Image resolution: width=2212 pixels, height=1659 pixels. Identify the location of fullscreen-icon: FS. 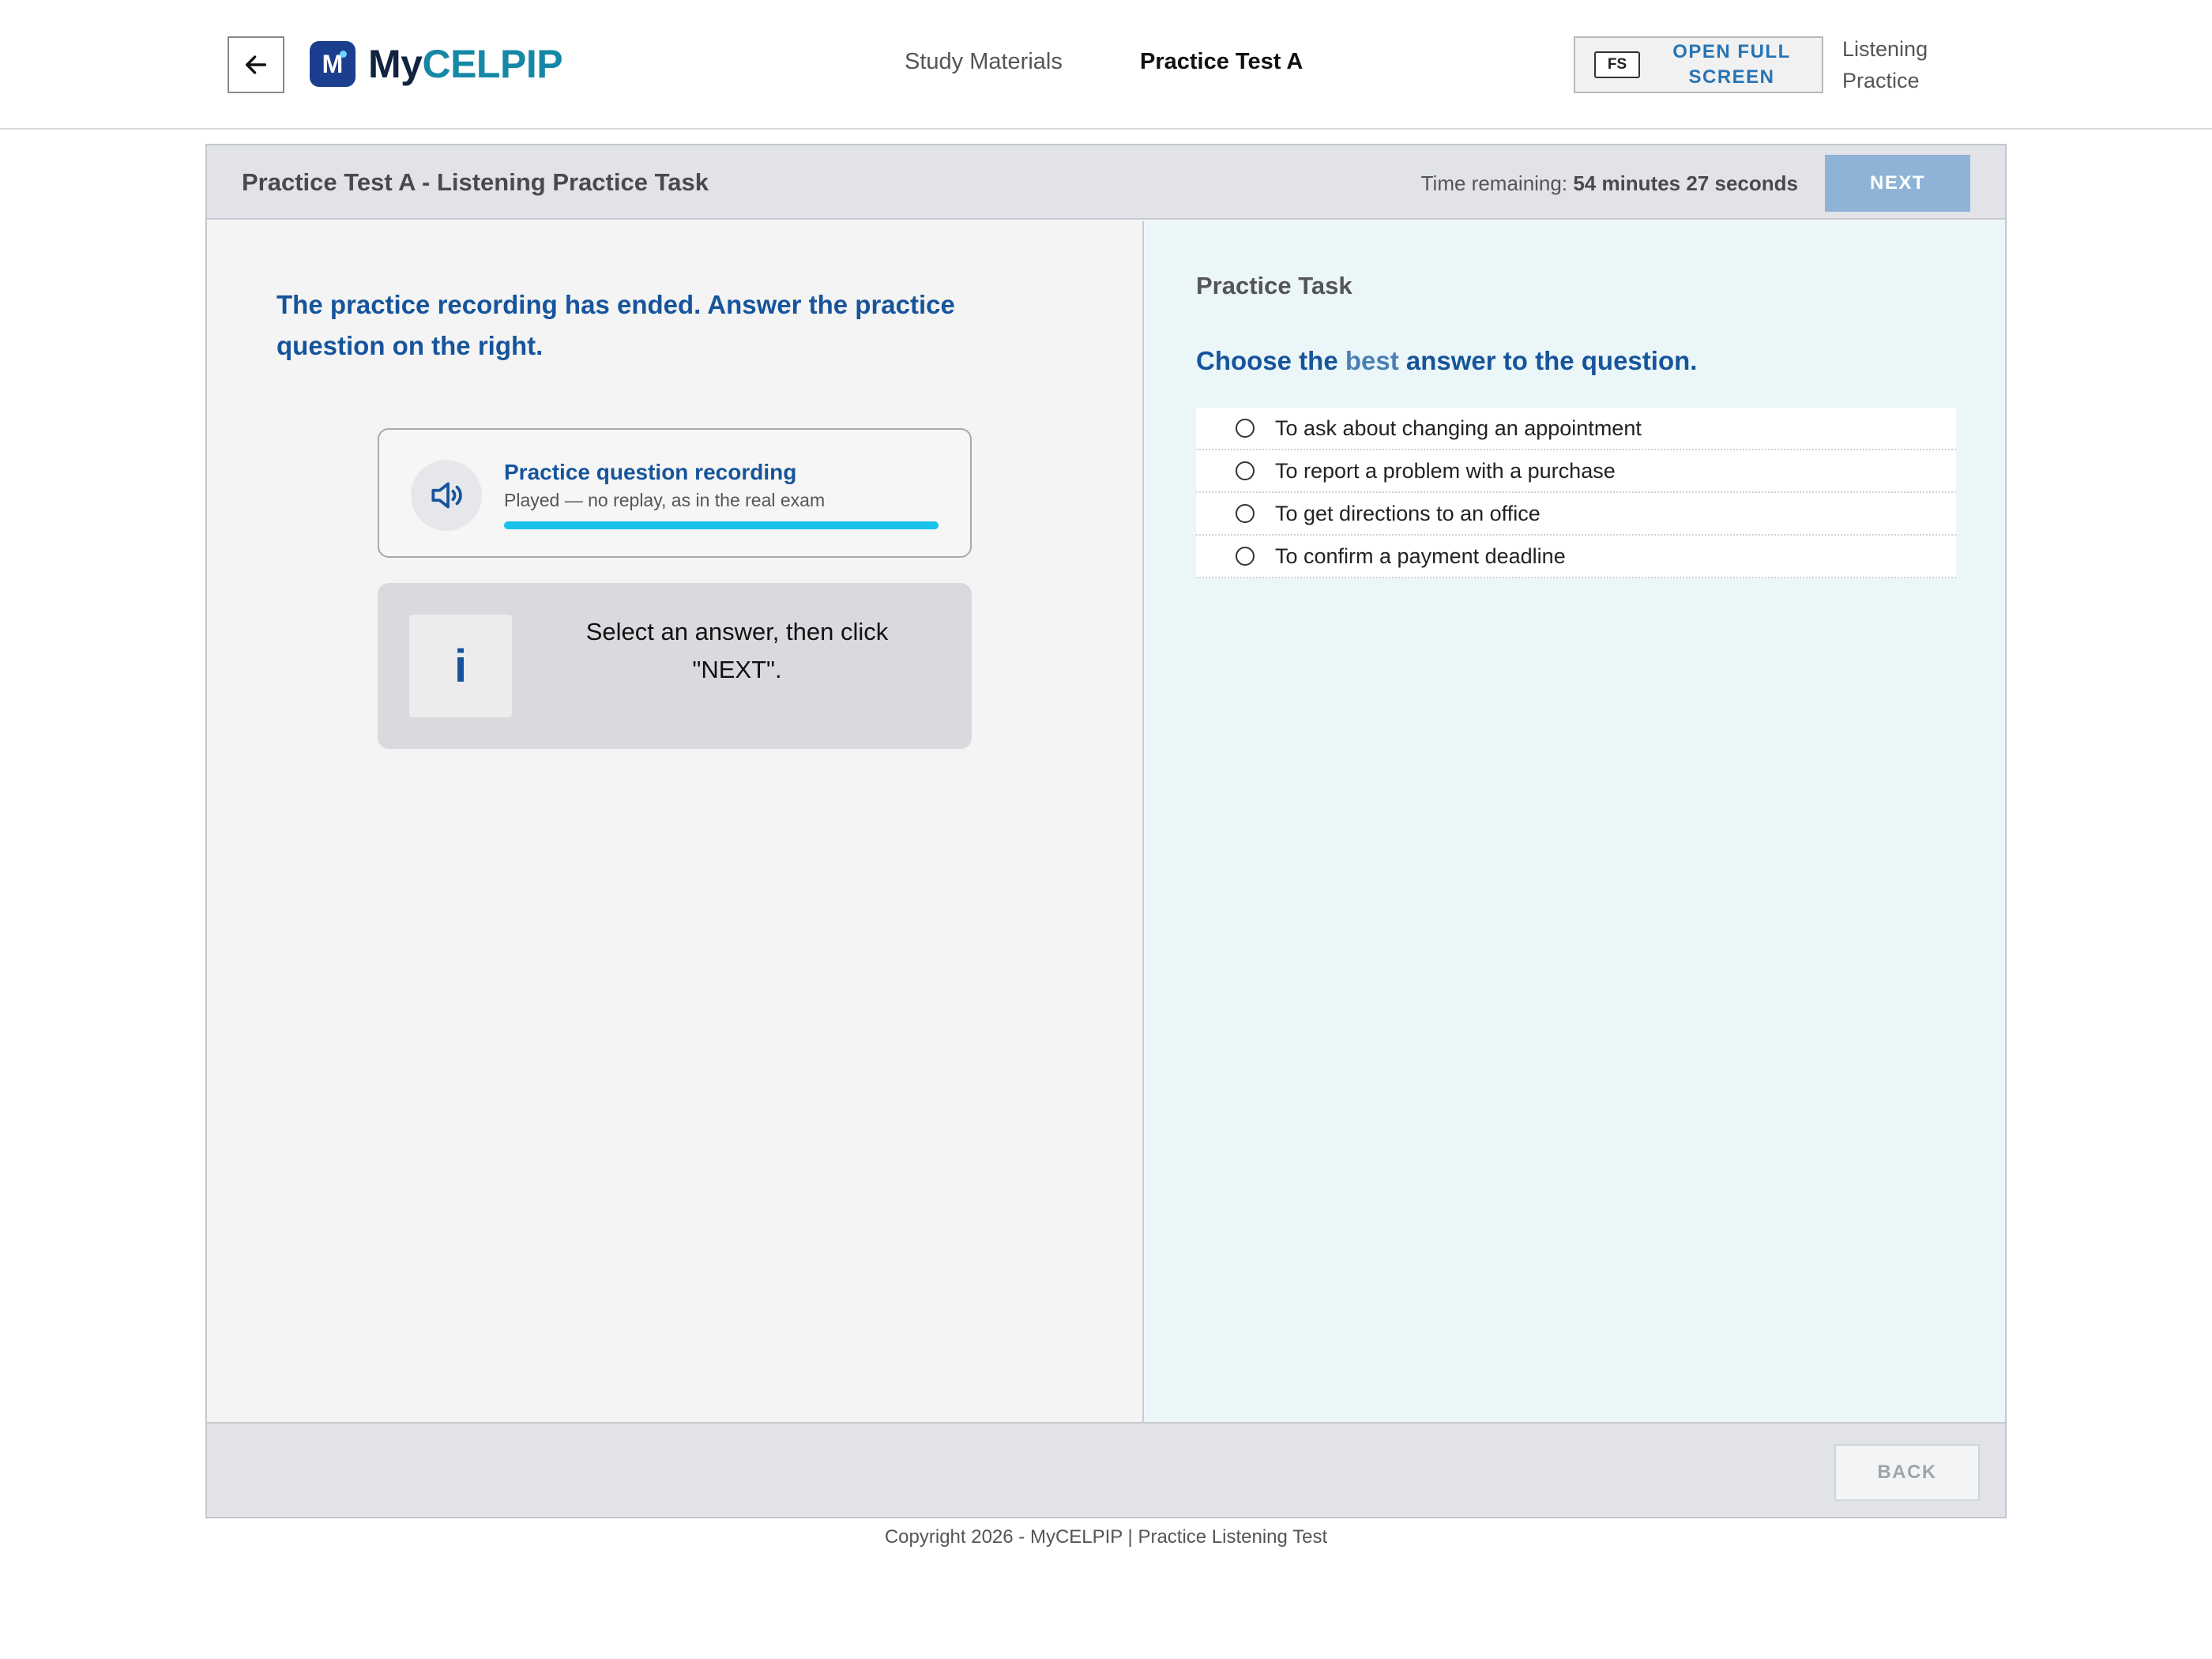
(1617, 64).